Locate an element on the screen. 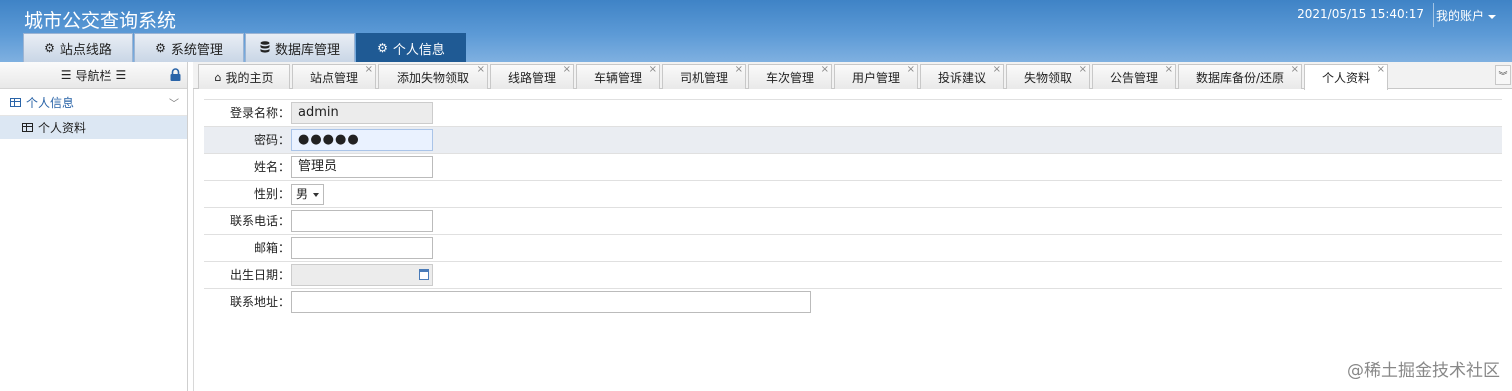 This screenshot has height=391, width=1512. sidebar-header: ☰ 导航栏 ☰ is located at coordinates (93, 75).